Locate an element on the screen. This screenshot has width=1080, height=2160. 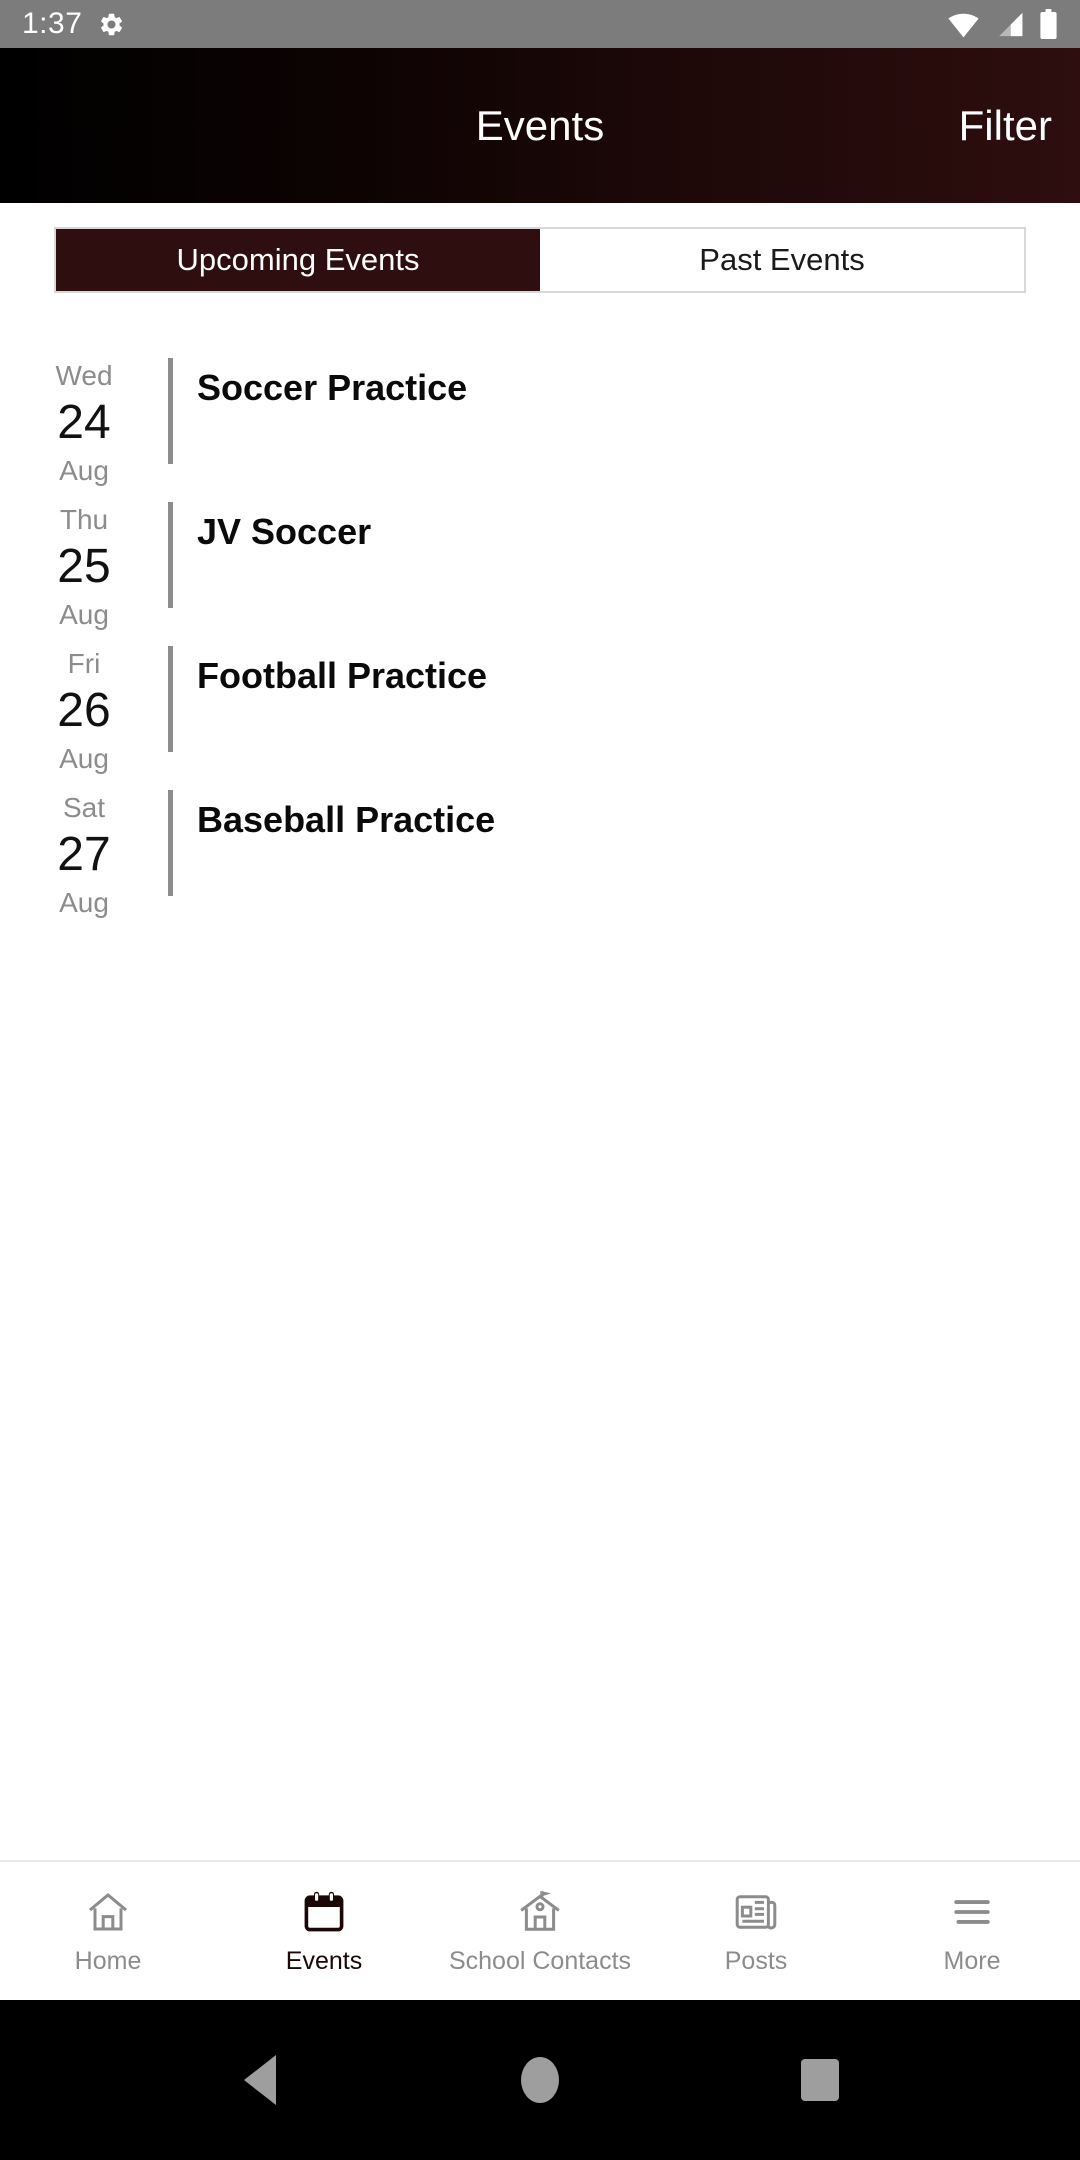
newspaper-icon is located at coordinates (756, 1912).